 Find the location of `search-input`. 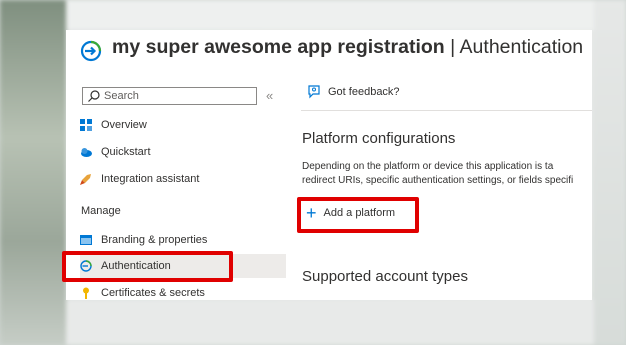

search-input is located at coordinates (179, 96).